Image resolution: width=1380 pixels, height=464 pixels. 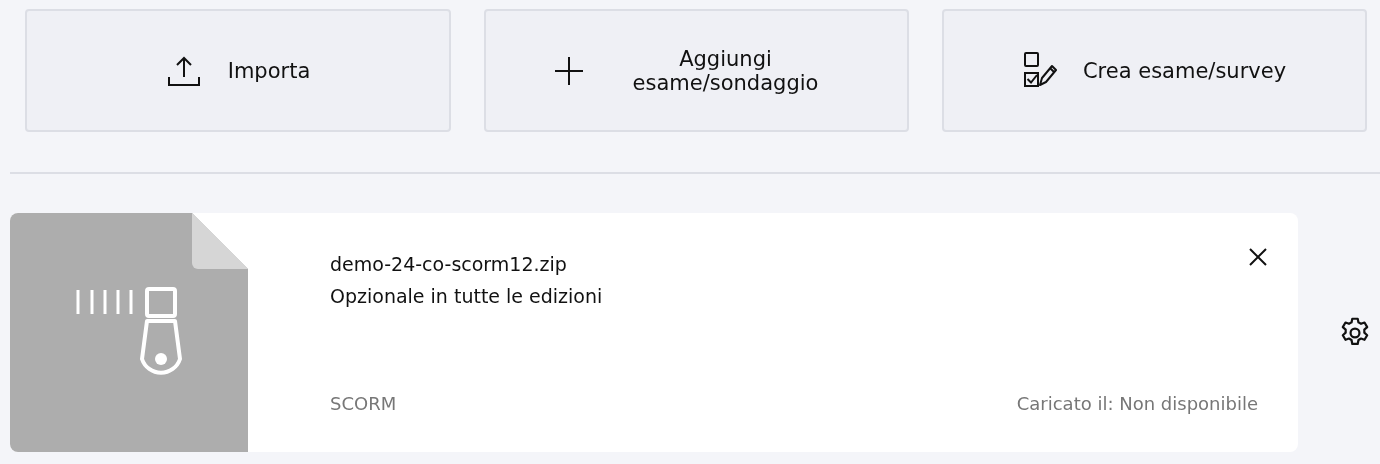 I want to click on close-icon, so click(x=1258, y=257).